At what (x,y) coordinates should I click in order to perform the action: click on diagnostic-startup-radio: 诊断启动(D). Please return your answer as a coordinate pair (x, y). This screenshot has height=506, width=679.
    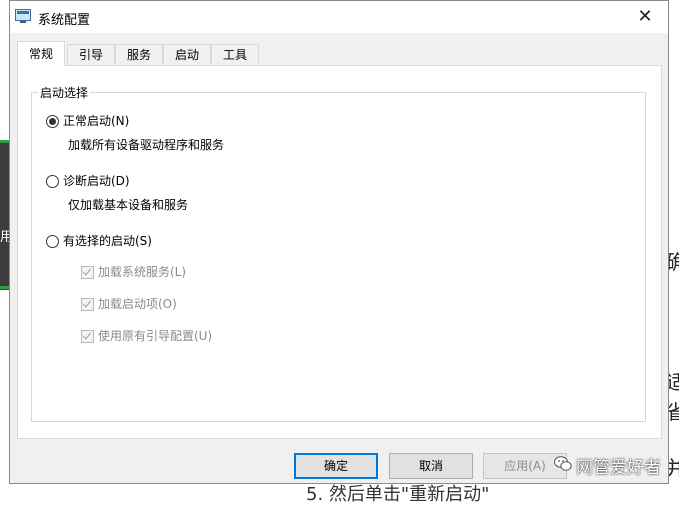
    Looking at the image, I should click on (88, 181).